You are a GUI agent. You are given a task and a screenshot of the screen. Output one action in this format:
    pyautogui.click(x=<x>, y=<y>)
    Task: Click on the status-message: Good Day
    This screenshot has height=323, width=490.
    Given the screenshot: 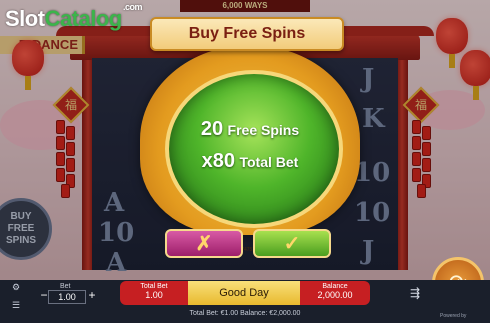 What is the action you would take?
    pyautogui.click(x=244, y=293)
    